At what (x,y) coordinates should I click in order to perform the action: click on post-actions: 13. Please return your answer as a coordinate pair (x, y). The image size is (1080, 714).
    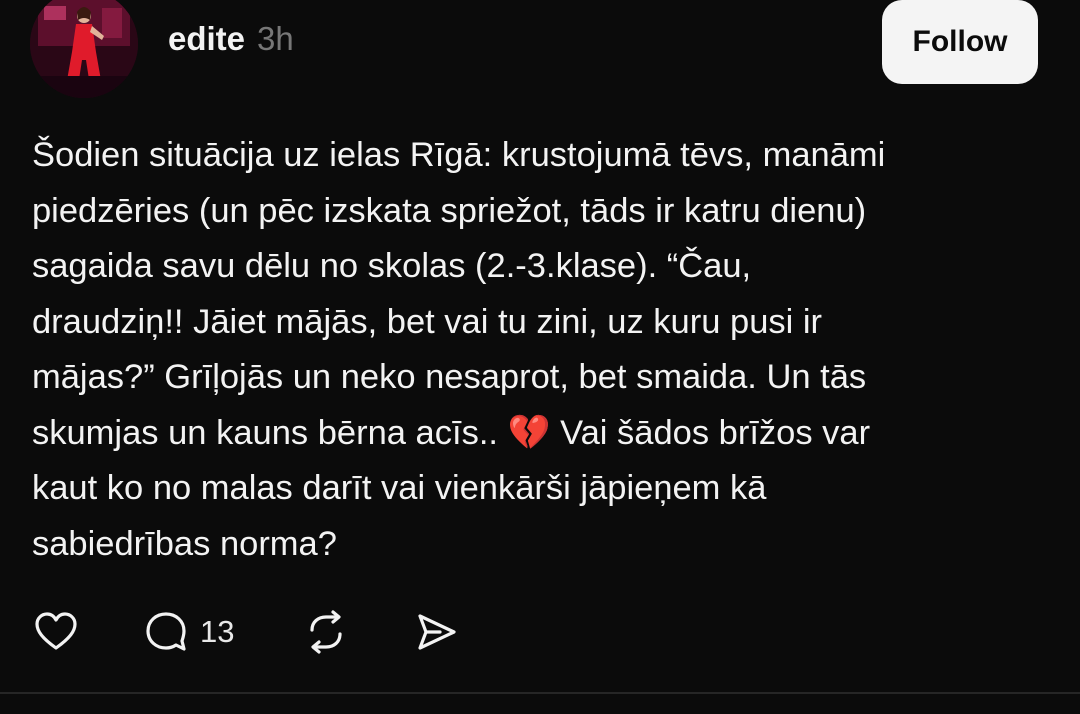
    Looking at the image, I should click on (540, 632).